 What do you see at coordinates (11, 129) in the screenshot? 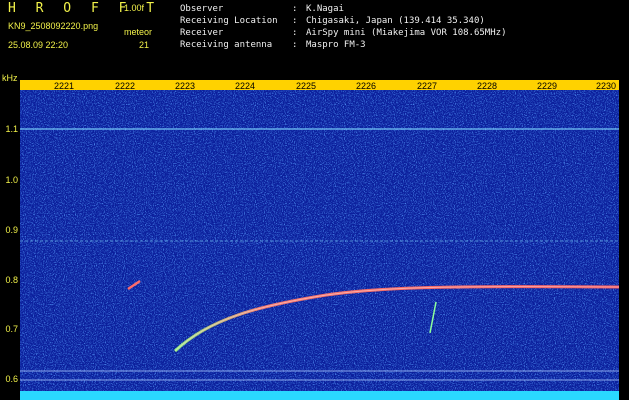
I see `y-tick-label: 1.1` at bounding box center [11, 129].